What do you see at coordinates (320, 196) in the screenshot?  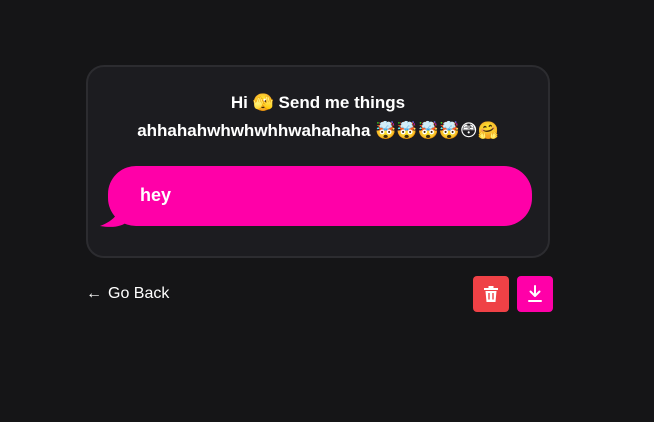 I see `message-bubble: hey` at bounding box center [320, 196].